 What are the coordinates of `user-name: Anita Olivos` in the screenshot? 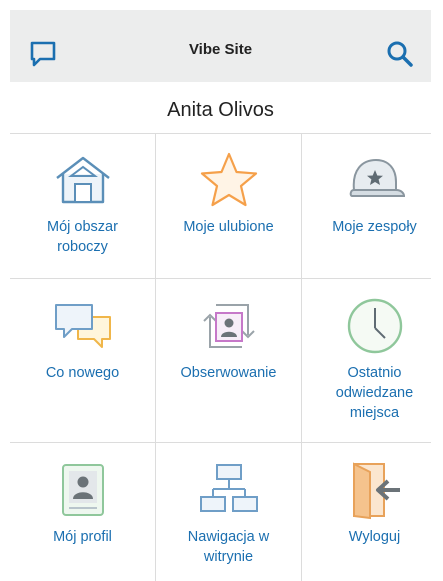 It's located at (220, 110).